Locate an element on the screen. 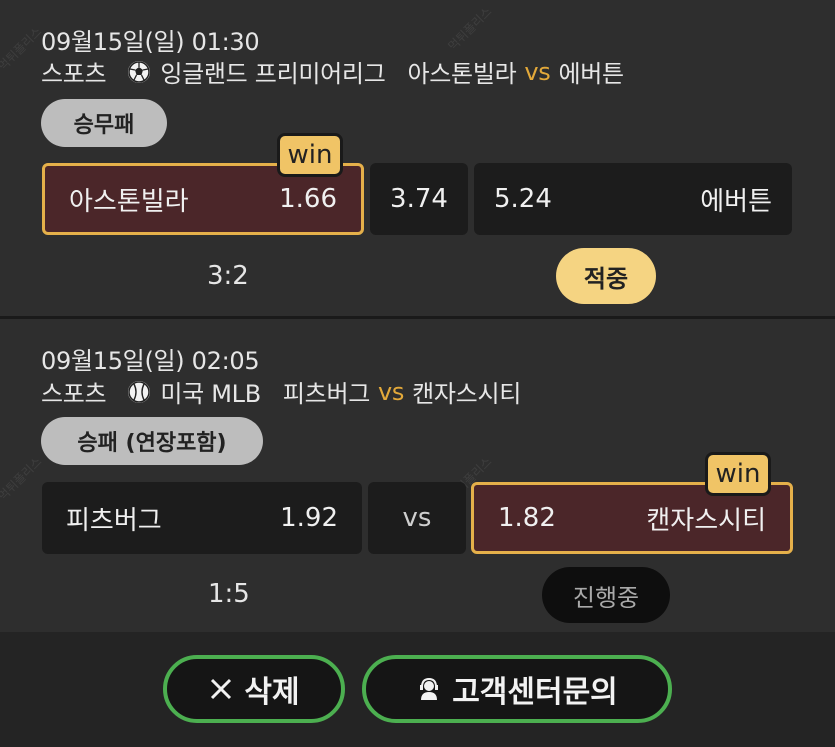 Image resolution: width=835 pixels, height=747 pixels. match-info: 스포츠 잉글랜드 프리미어리그 아스톤빌라 vs 에버튼 is located at coordinates (332, 71).